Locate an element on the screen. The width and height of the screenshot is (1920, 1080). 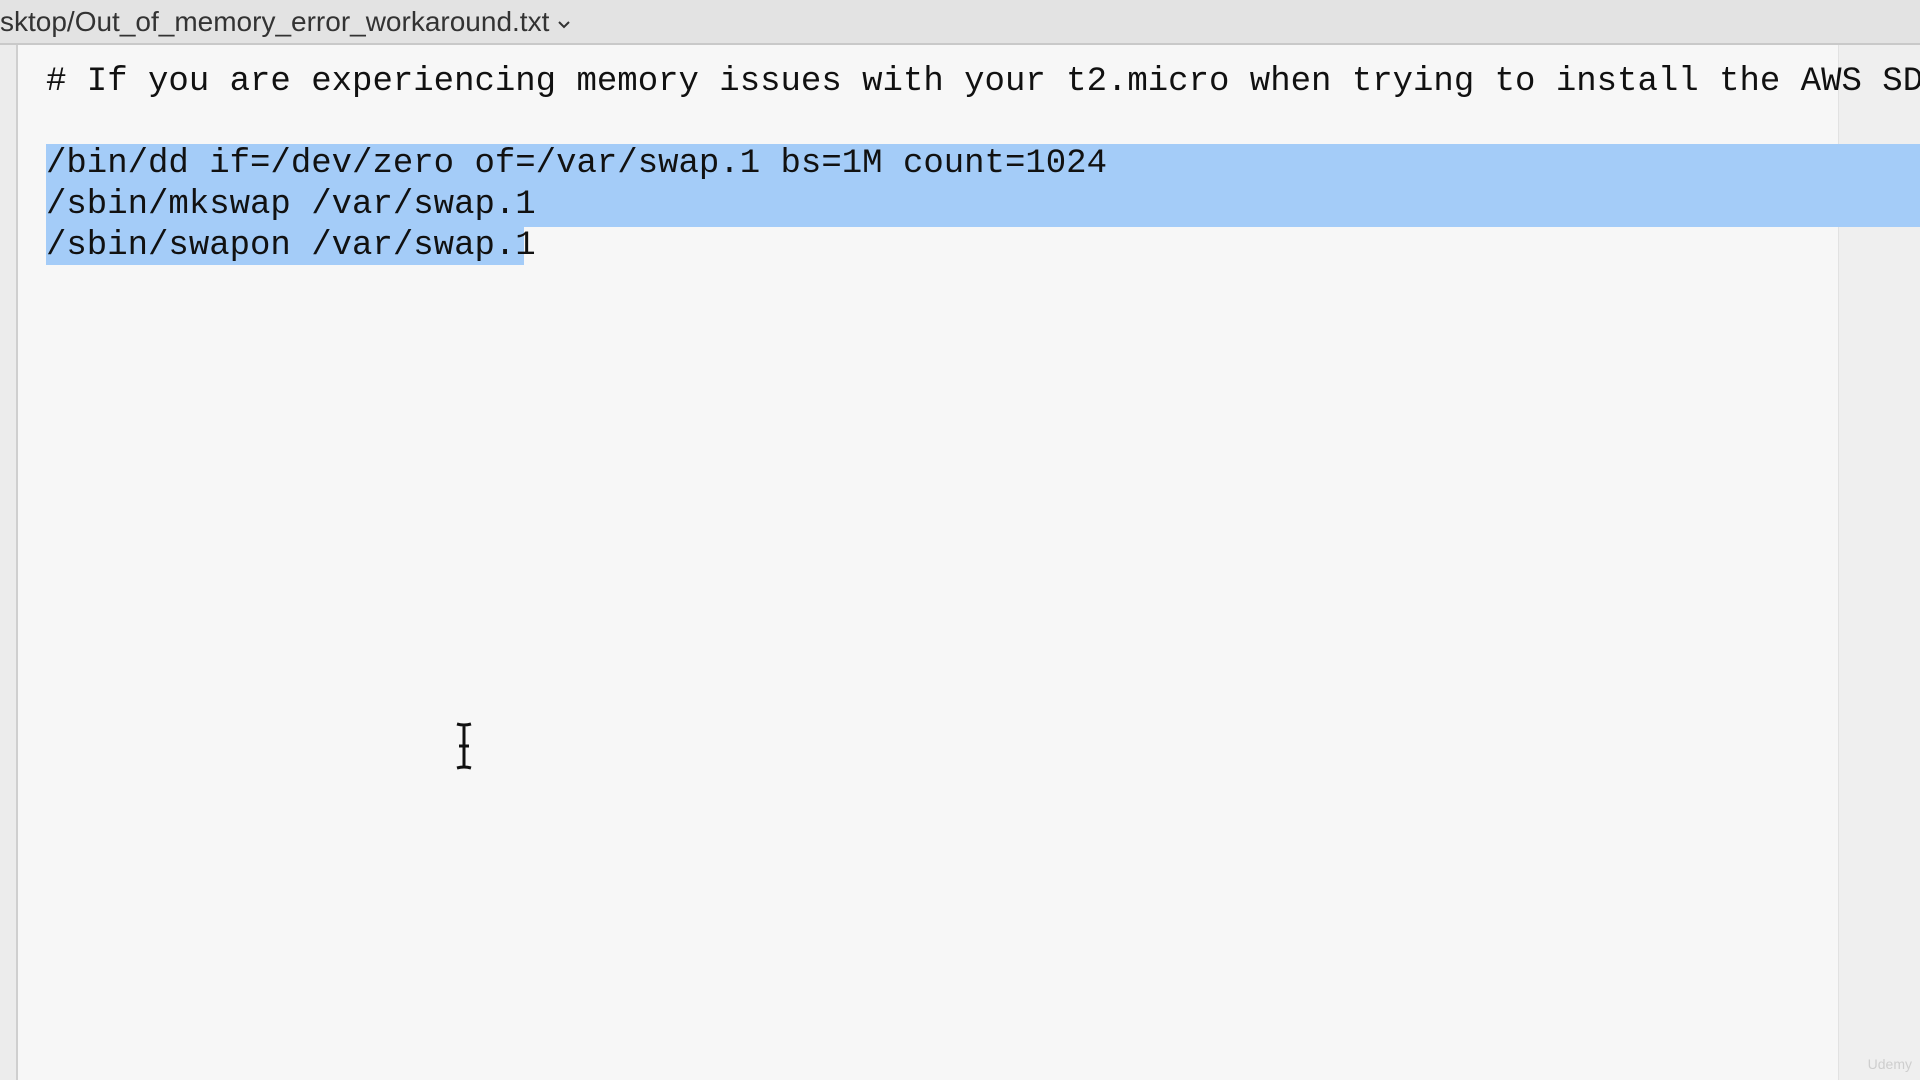
code-line-4: /sbin/mkswap /var/swap.1 is located at coordinates (291, 205).